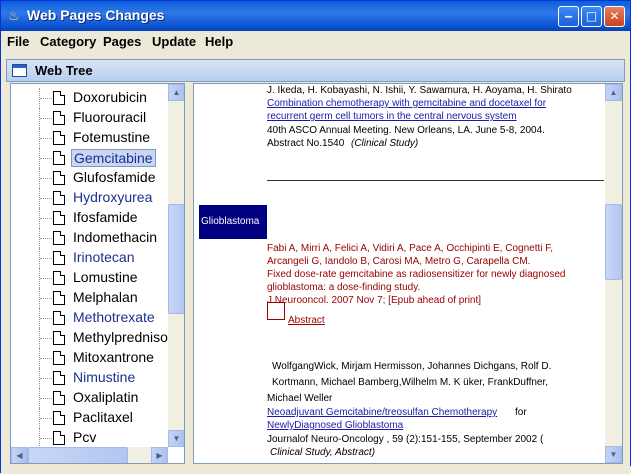 Image resolution: width=631 pixels, height=474 pixels. I want to click on category-label: Glioblastoma, so click(233, 222).